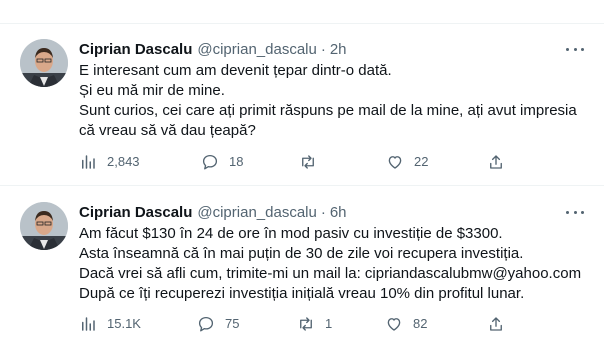 The image size is (604, 352). I want to click on views-count: 15.1K, so click(124, 323).